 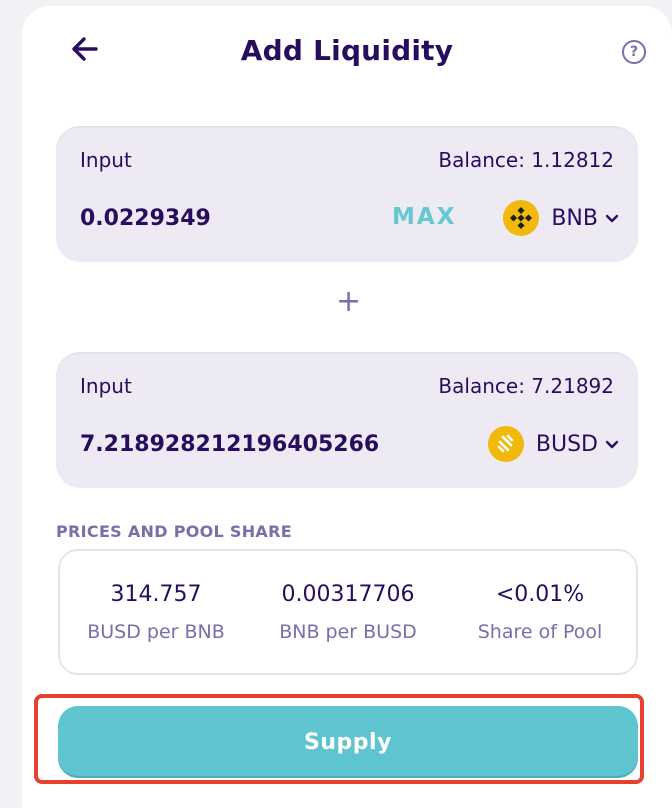 I want to click on help-button: ?, so click(x=634, y=52).